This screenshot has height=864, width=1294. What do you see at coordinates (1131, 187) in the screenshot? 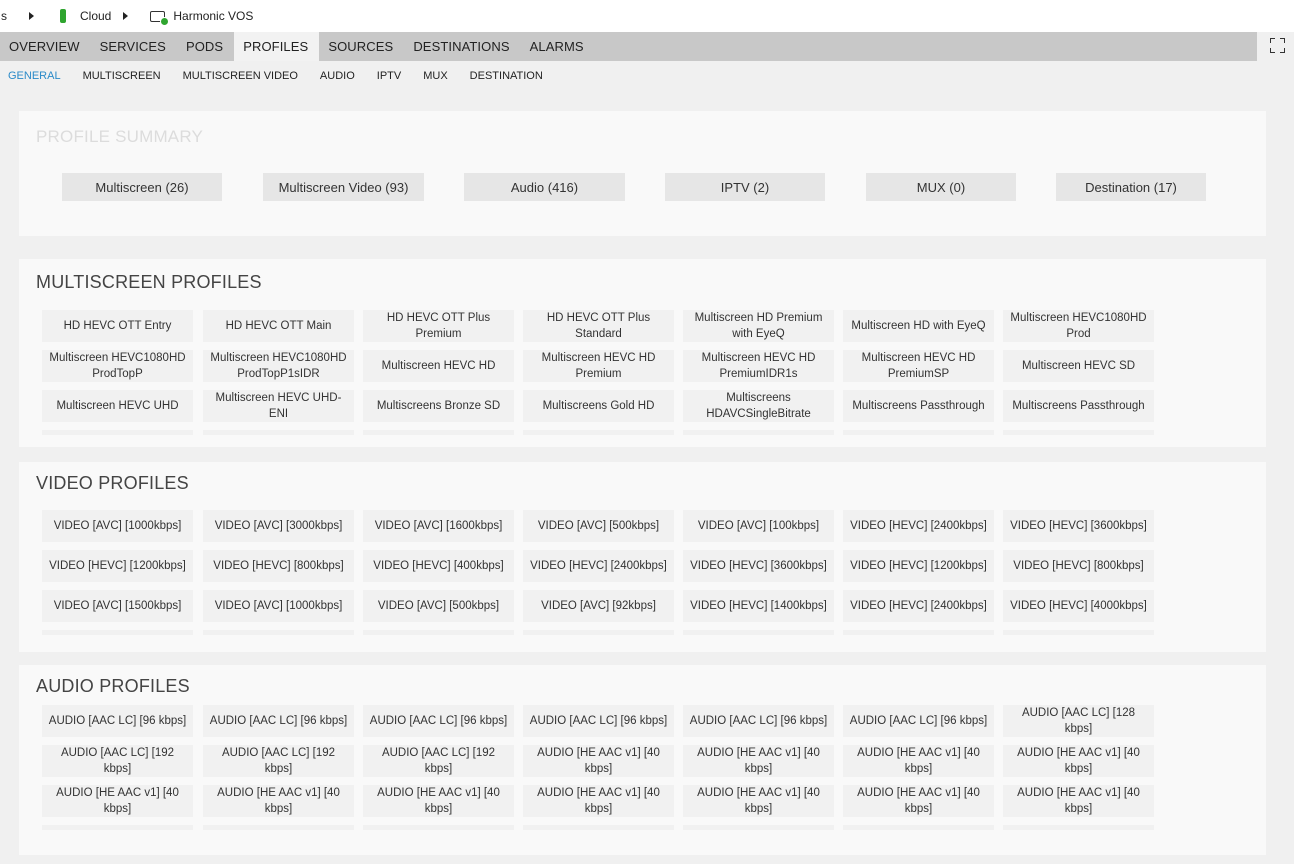
I see `summary-destination-button: Destination (17)` at bounding box center [1131, 187].